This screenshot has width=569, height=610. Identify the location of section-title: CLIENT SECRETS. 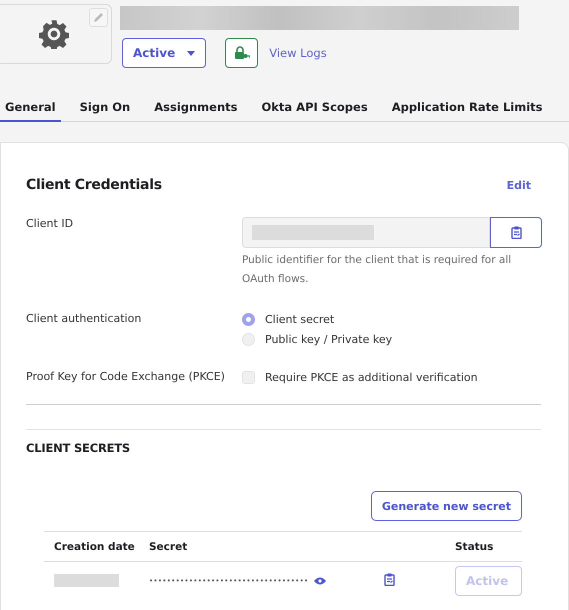
(78, 448).